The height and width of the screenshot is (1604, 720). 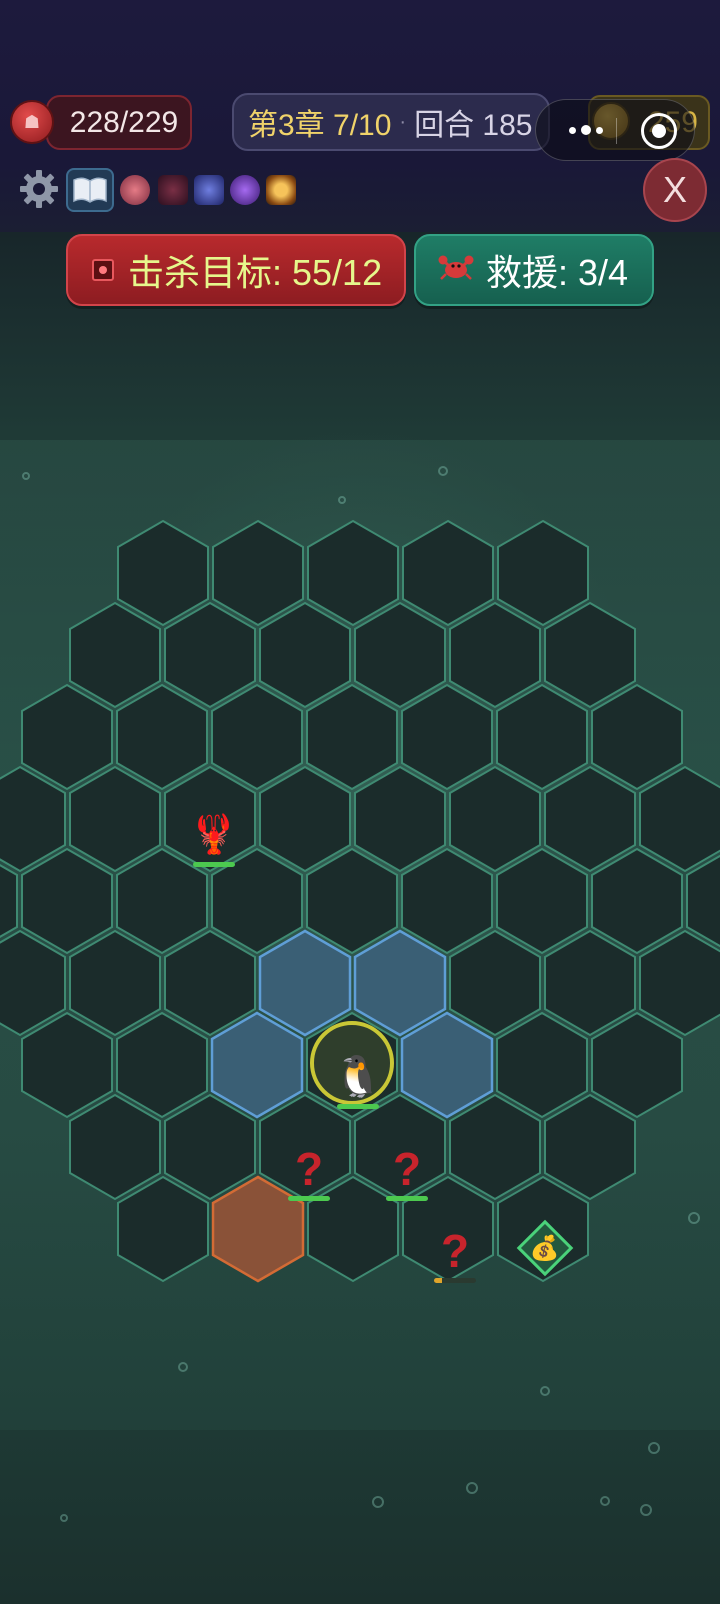 I want to click on player-hp-bar, so click(x=357, y=1106).